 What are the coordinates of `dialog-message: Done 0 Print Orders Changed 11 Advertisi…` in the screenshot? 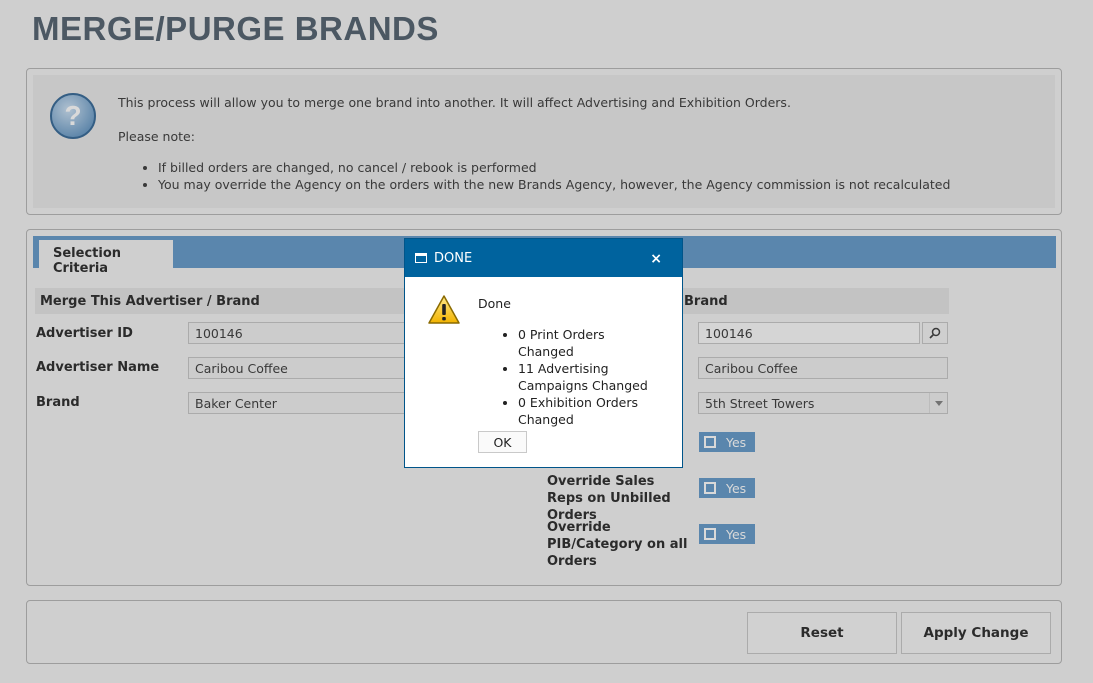 It's located at (570, 362).